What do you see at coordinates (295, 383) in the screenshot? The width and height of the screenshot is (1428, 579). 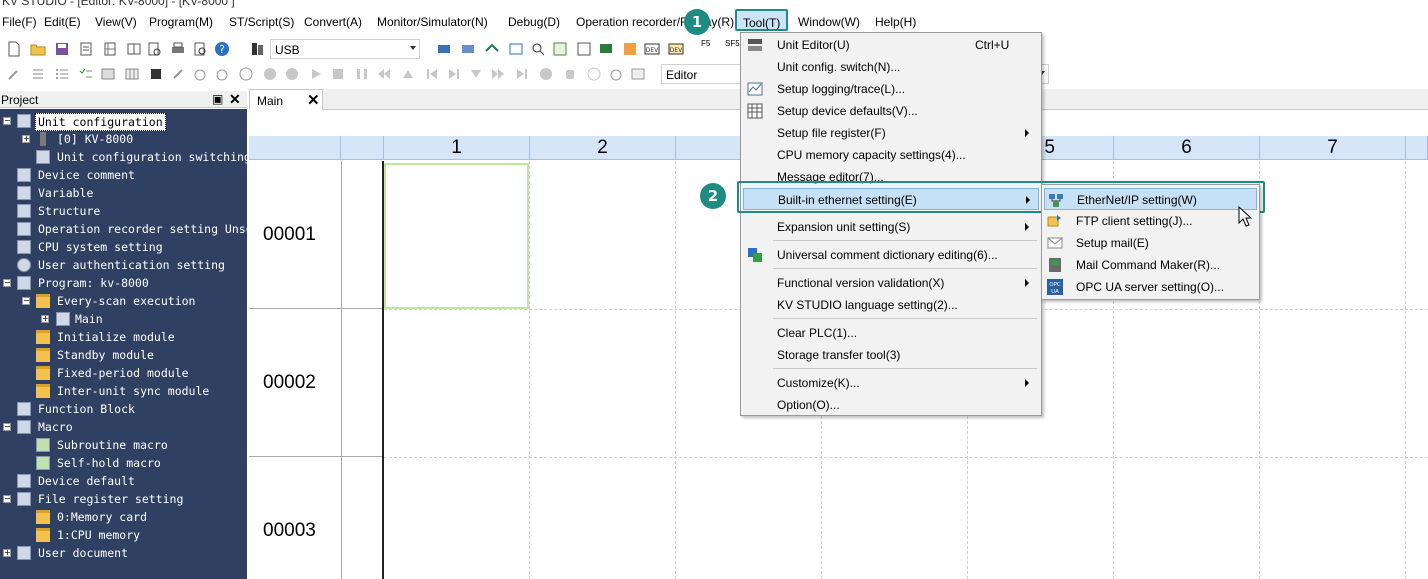 I see `row-number: 00002` at bounding box center [295, 383].